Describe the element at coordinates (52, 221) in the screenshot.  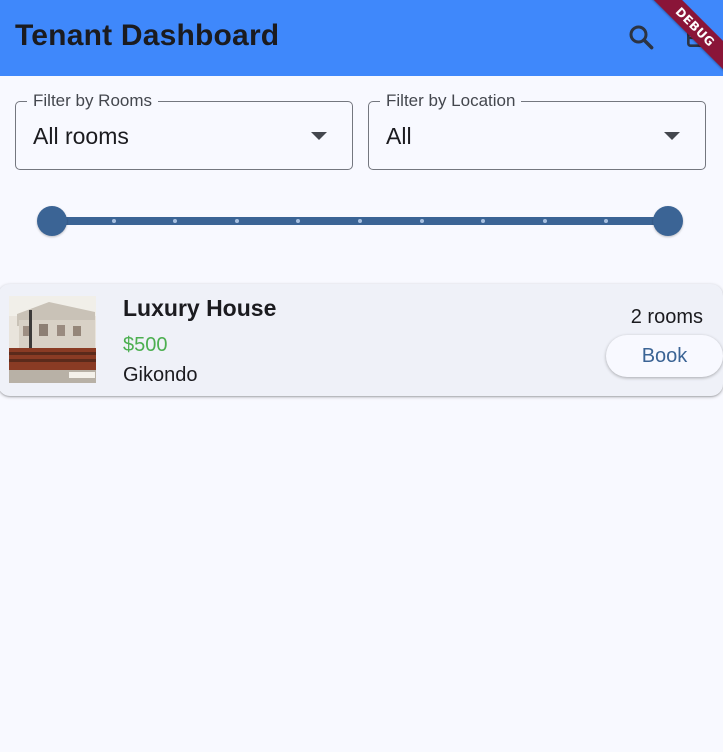
I see `slider-lower-thumb` at that location.